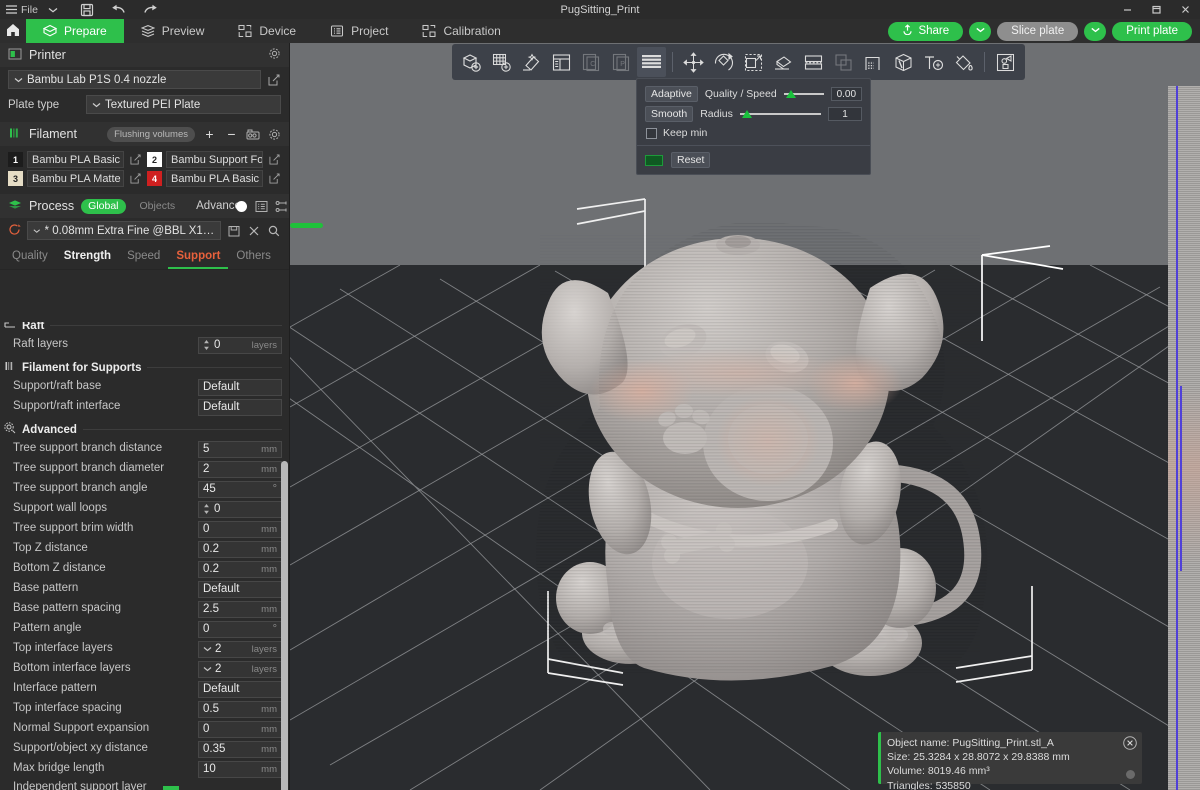 The height and width of the screenshot is (790, 1200). I want to click on search-preset-icon, so click(274, 231).